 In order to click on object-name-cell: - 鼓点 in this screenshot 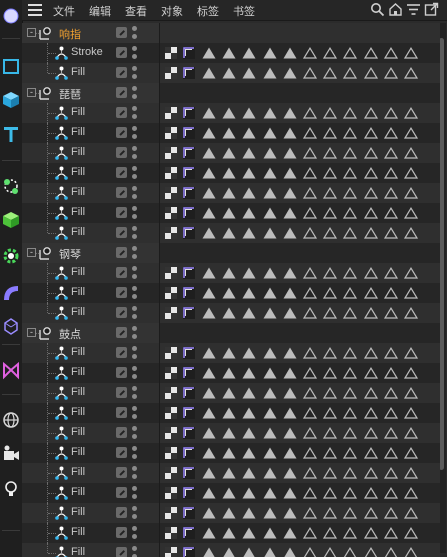, I will do `click(90, 333)`.